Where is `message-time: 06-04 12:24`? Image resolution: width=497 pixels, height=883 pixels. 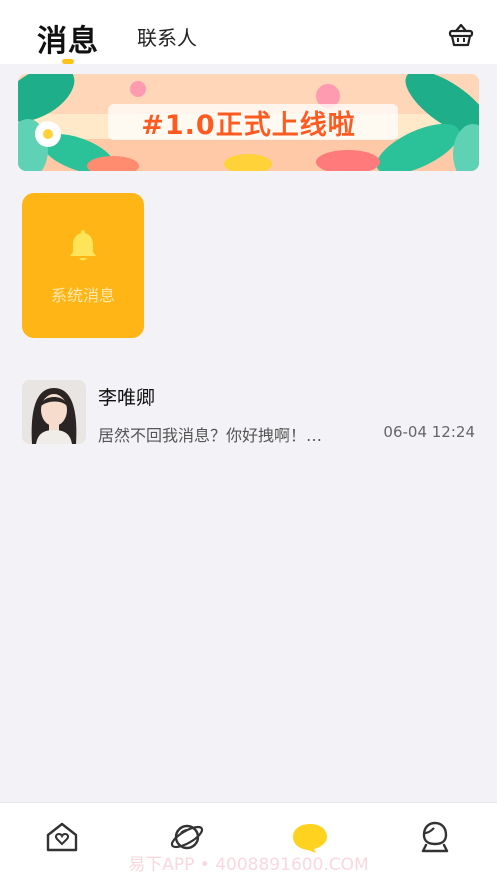 message-time: 06-04 12:24 is located at coordinates (429, 432).